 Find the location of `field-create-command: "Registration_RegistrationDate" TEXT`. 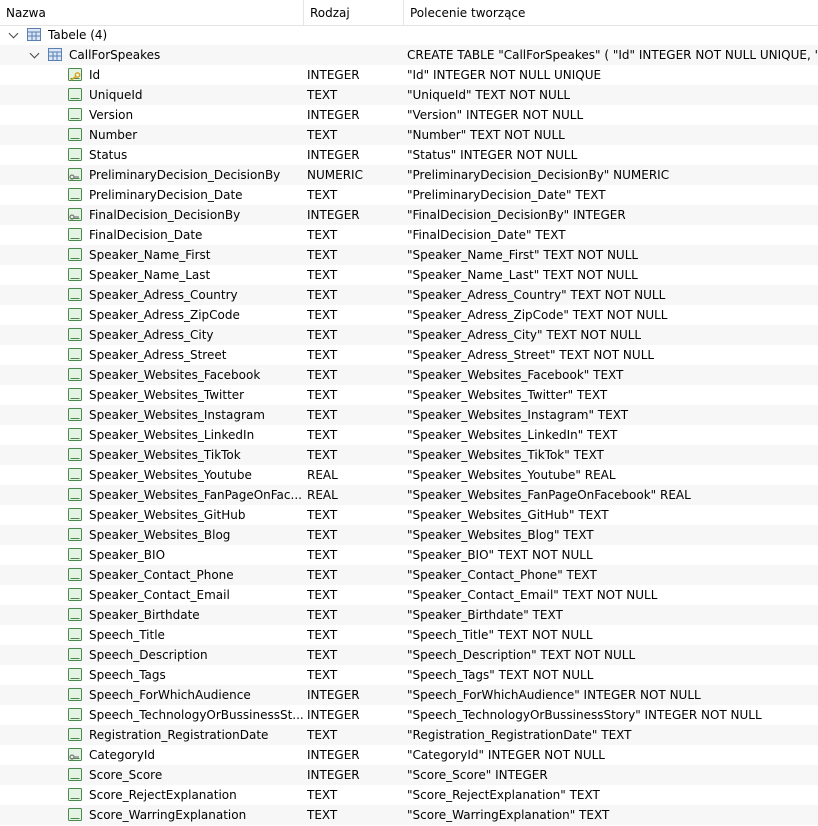

field-create-command: "Registration_RegistrationDate" TEXT is located at coordinates (519, 735).